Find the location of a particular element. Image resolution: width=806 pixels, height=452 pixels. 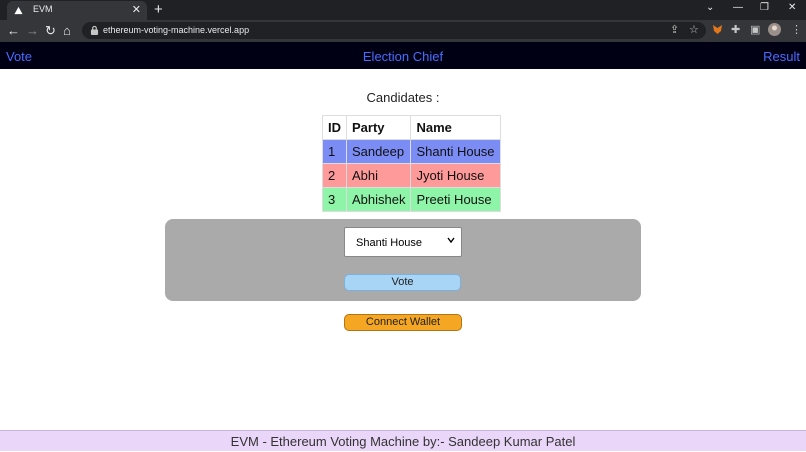

cell-party: Sandeep is located at coordinates (378, 151).